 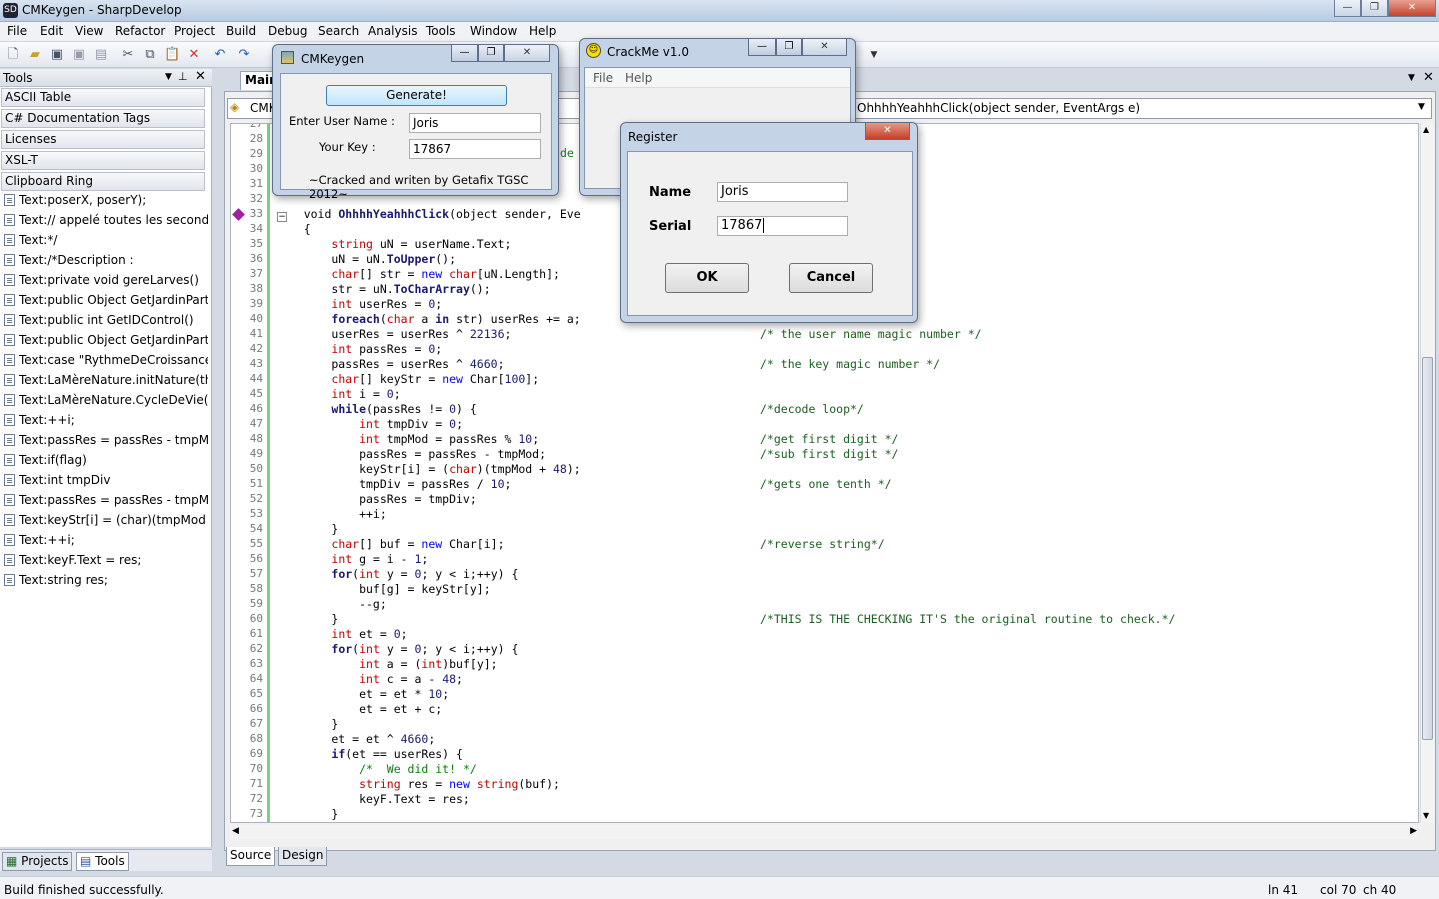 What do you see at coordinates (113, 360) in the screenshot?
I see `tool-item-label: Text:case "RythmeDeCroissance": re` at bounding box center [113, 360].